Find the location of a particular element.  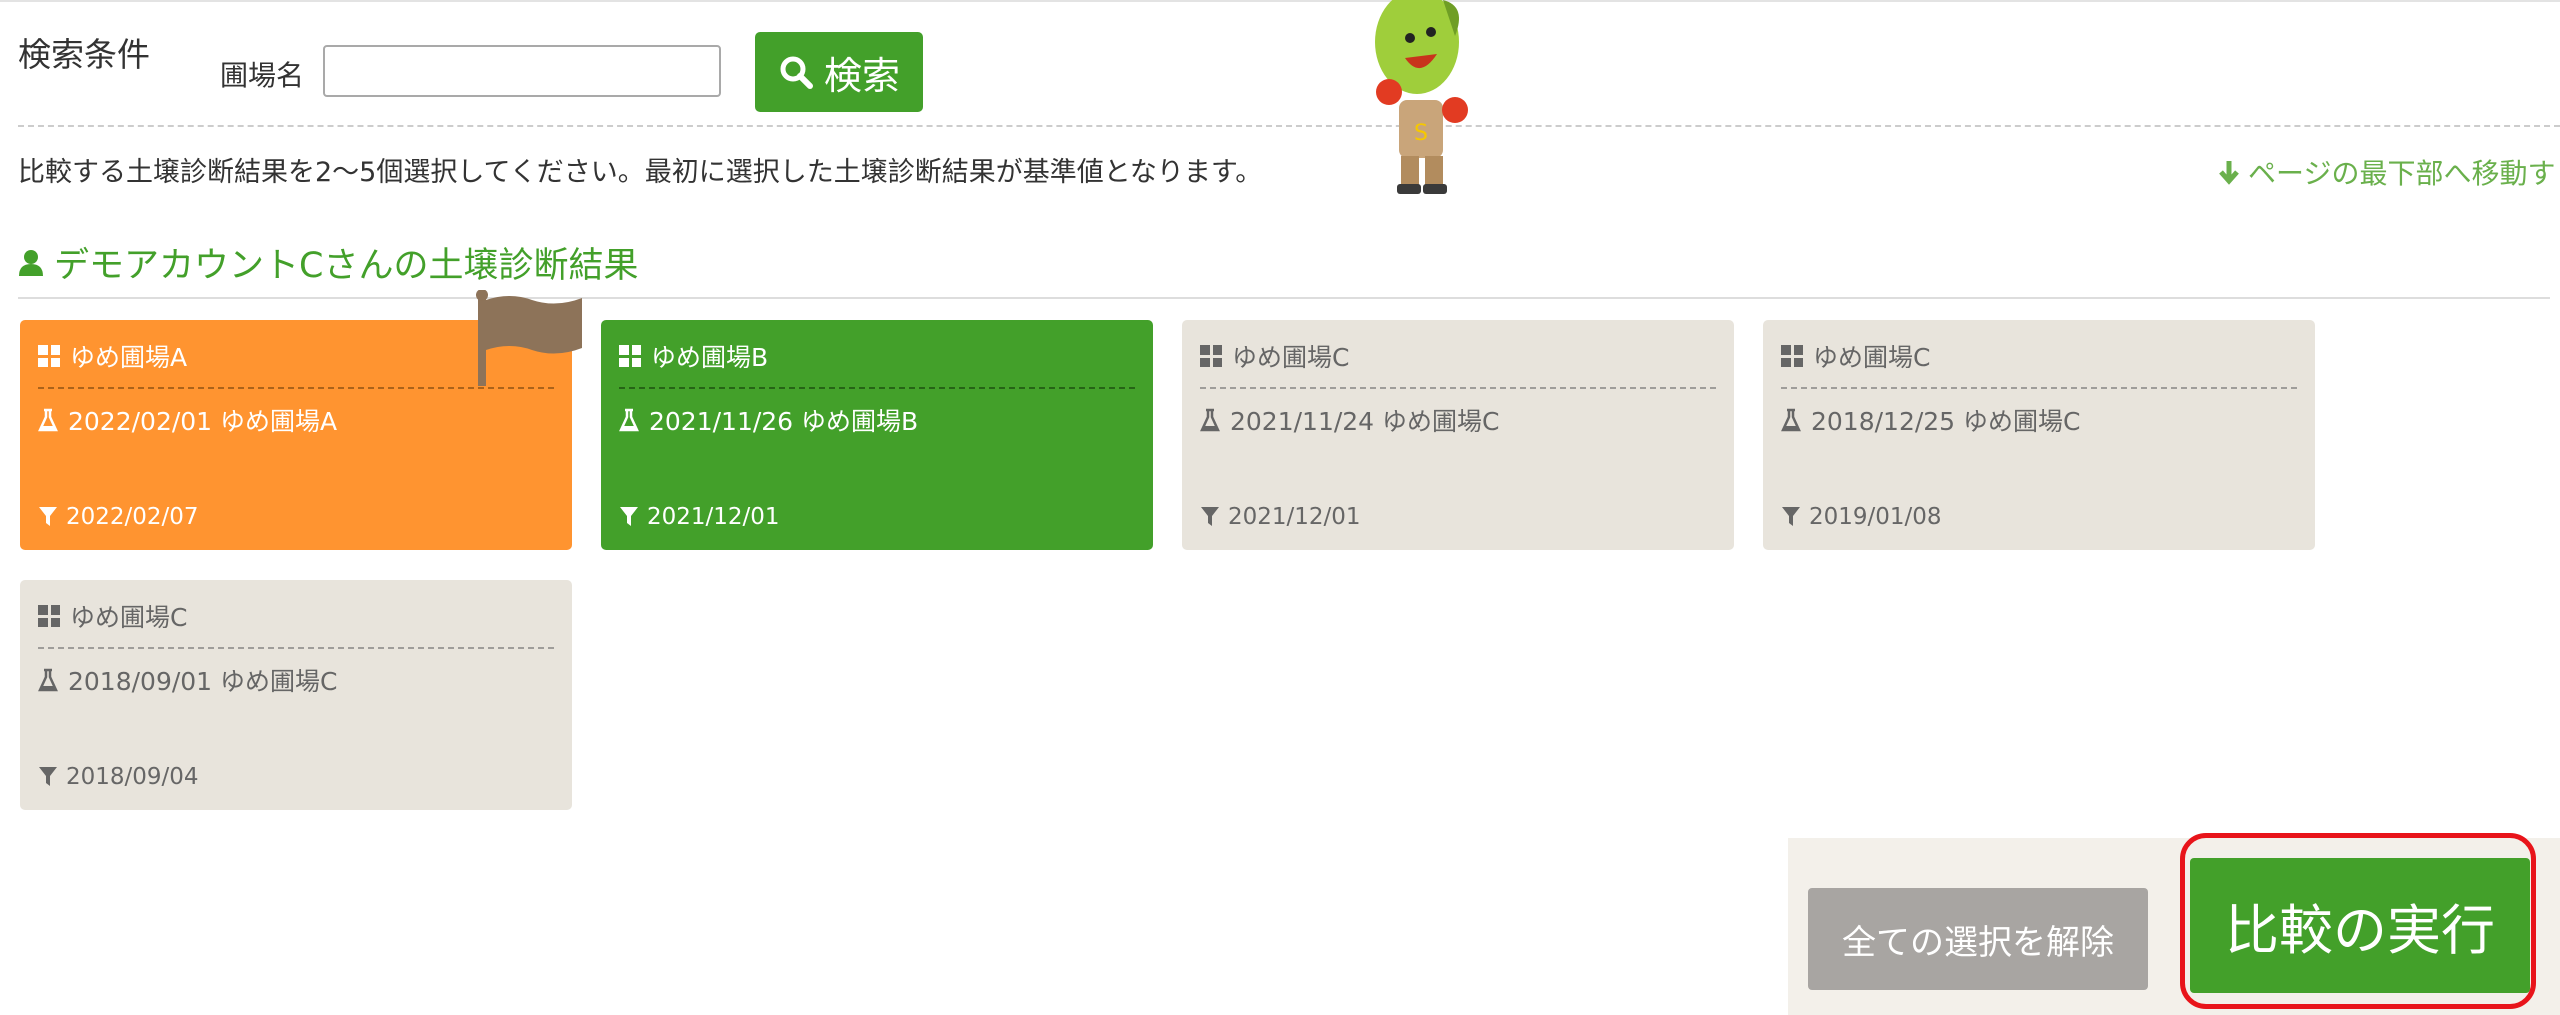

card-field-name: ゆめ圃場A is located at coordinates (129, 357).